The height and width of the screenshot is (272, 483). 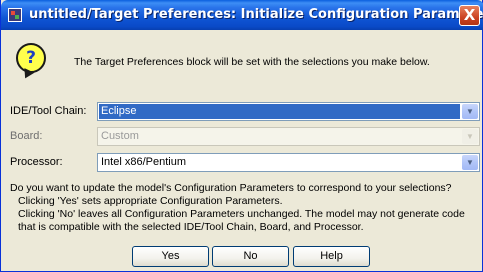 What do you see at coordinates (36, 162) in the screenshot?
I see `processor-label: Processor:` at bounding box center [36, 162].